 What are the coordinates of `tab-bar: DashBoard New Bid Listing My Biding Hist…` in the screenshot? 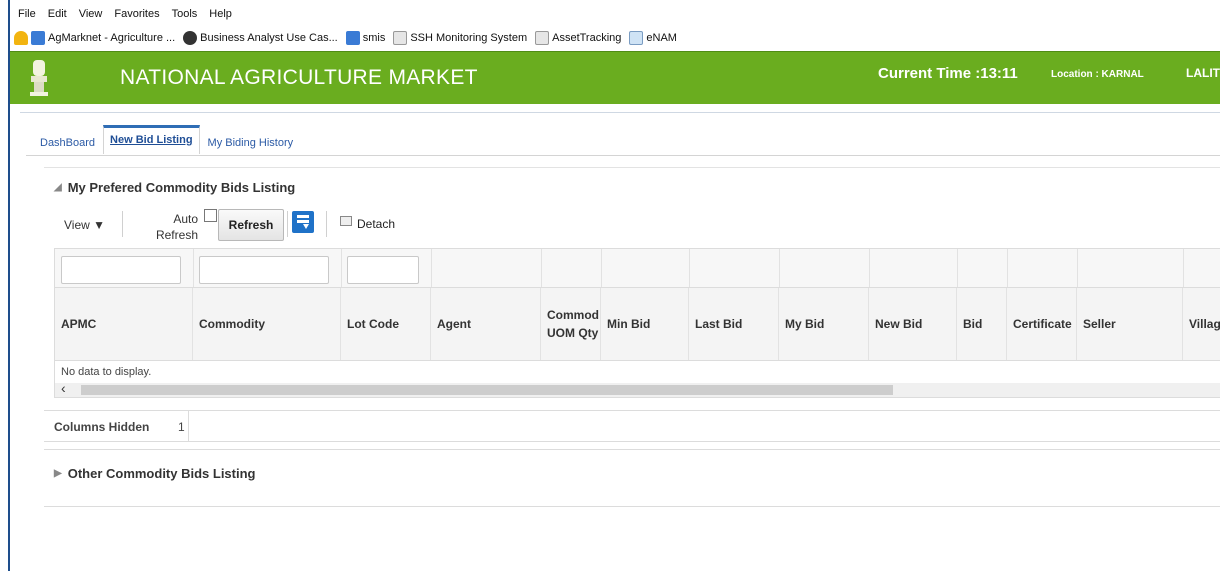 It's located at (167, 139).